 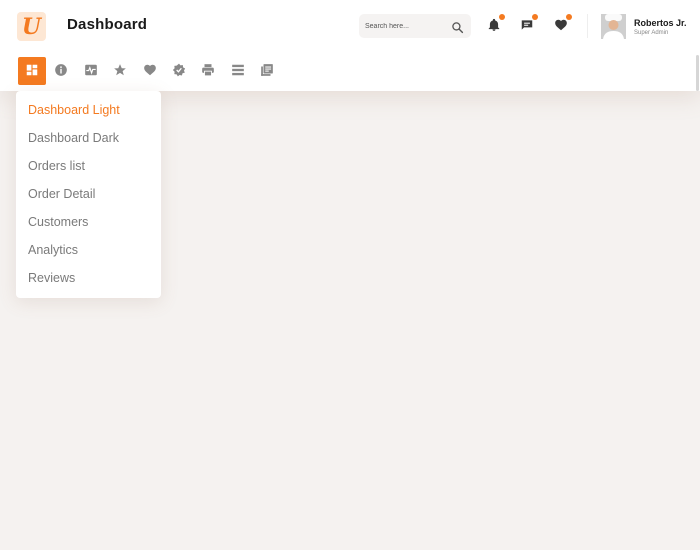 I want to click on menu-item-analytics: Analytics, so click(x=53, y=250).